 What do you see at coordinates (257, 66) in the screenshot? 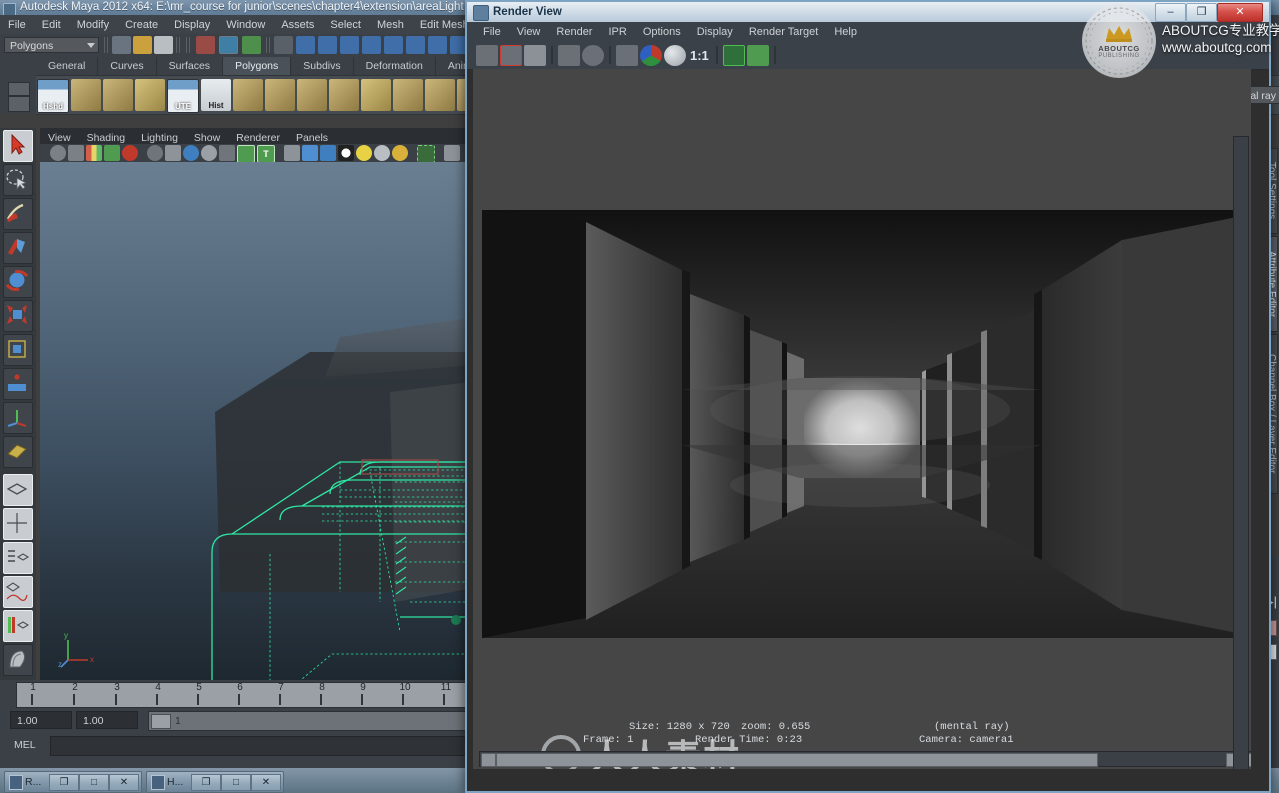
I see `shelf-tab-polygons: Polygons` at bounding box center [257, 66].